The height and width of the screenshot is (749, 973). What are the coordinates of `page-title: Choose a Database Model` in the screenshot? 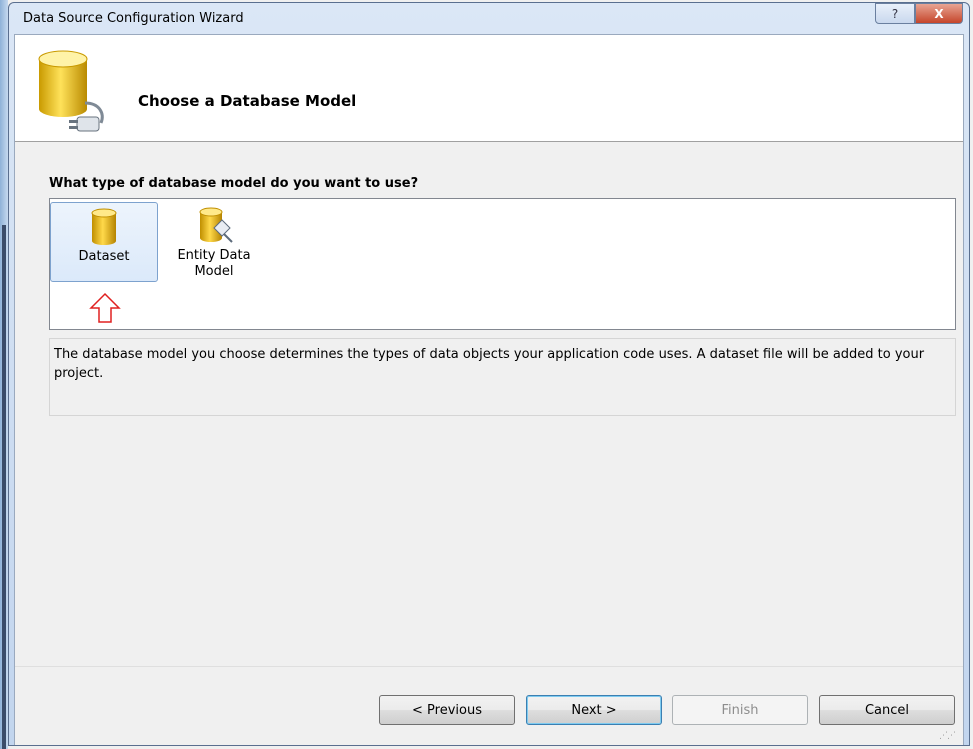 It's located at (247, 101).